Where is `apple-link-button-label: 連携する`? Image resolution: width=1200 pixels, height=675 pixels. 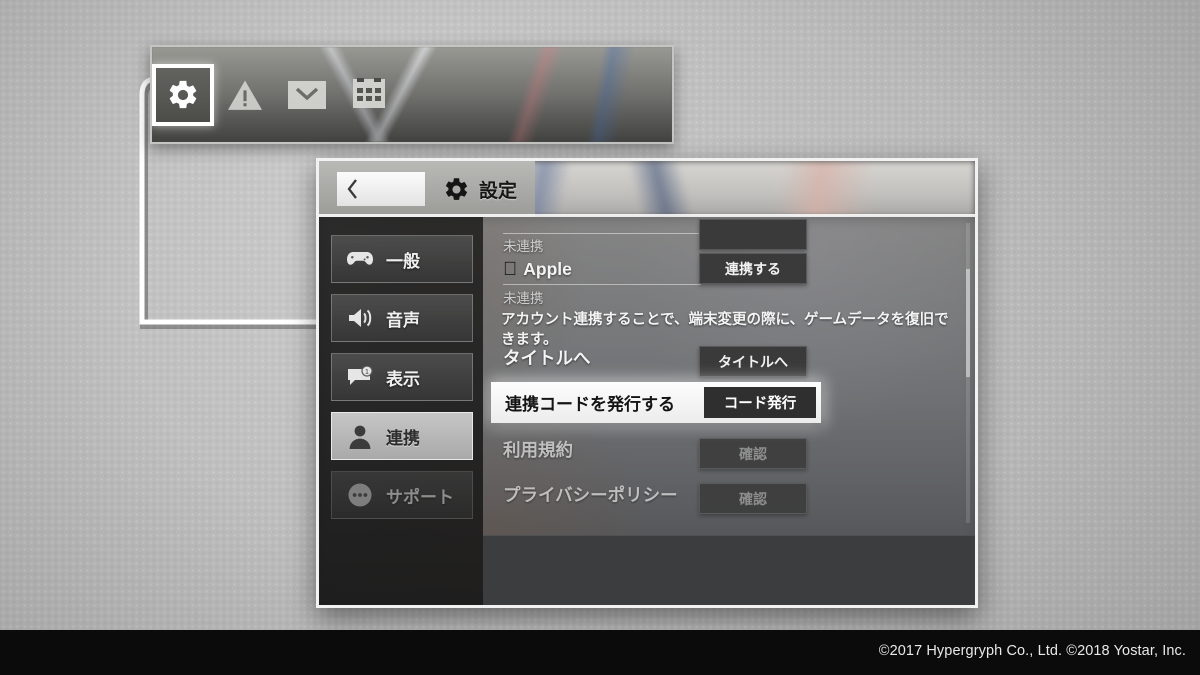 apple-link-button-label: 連携する is located at coordinates (753, 268).